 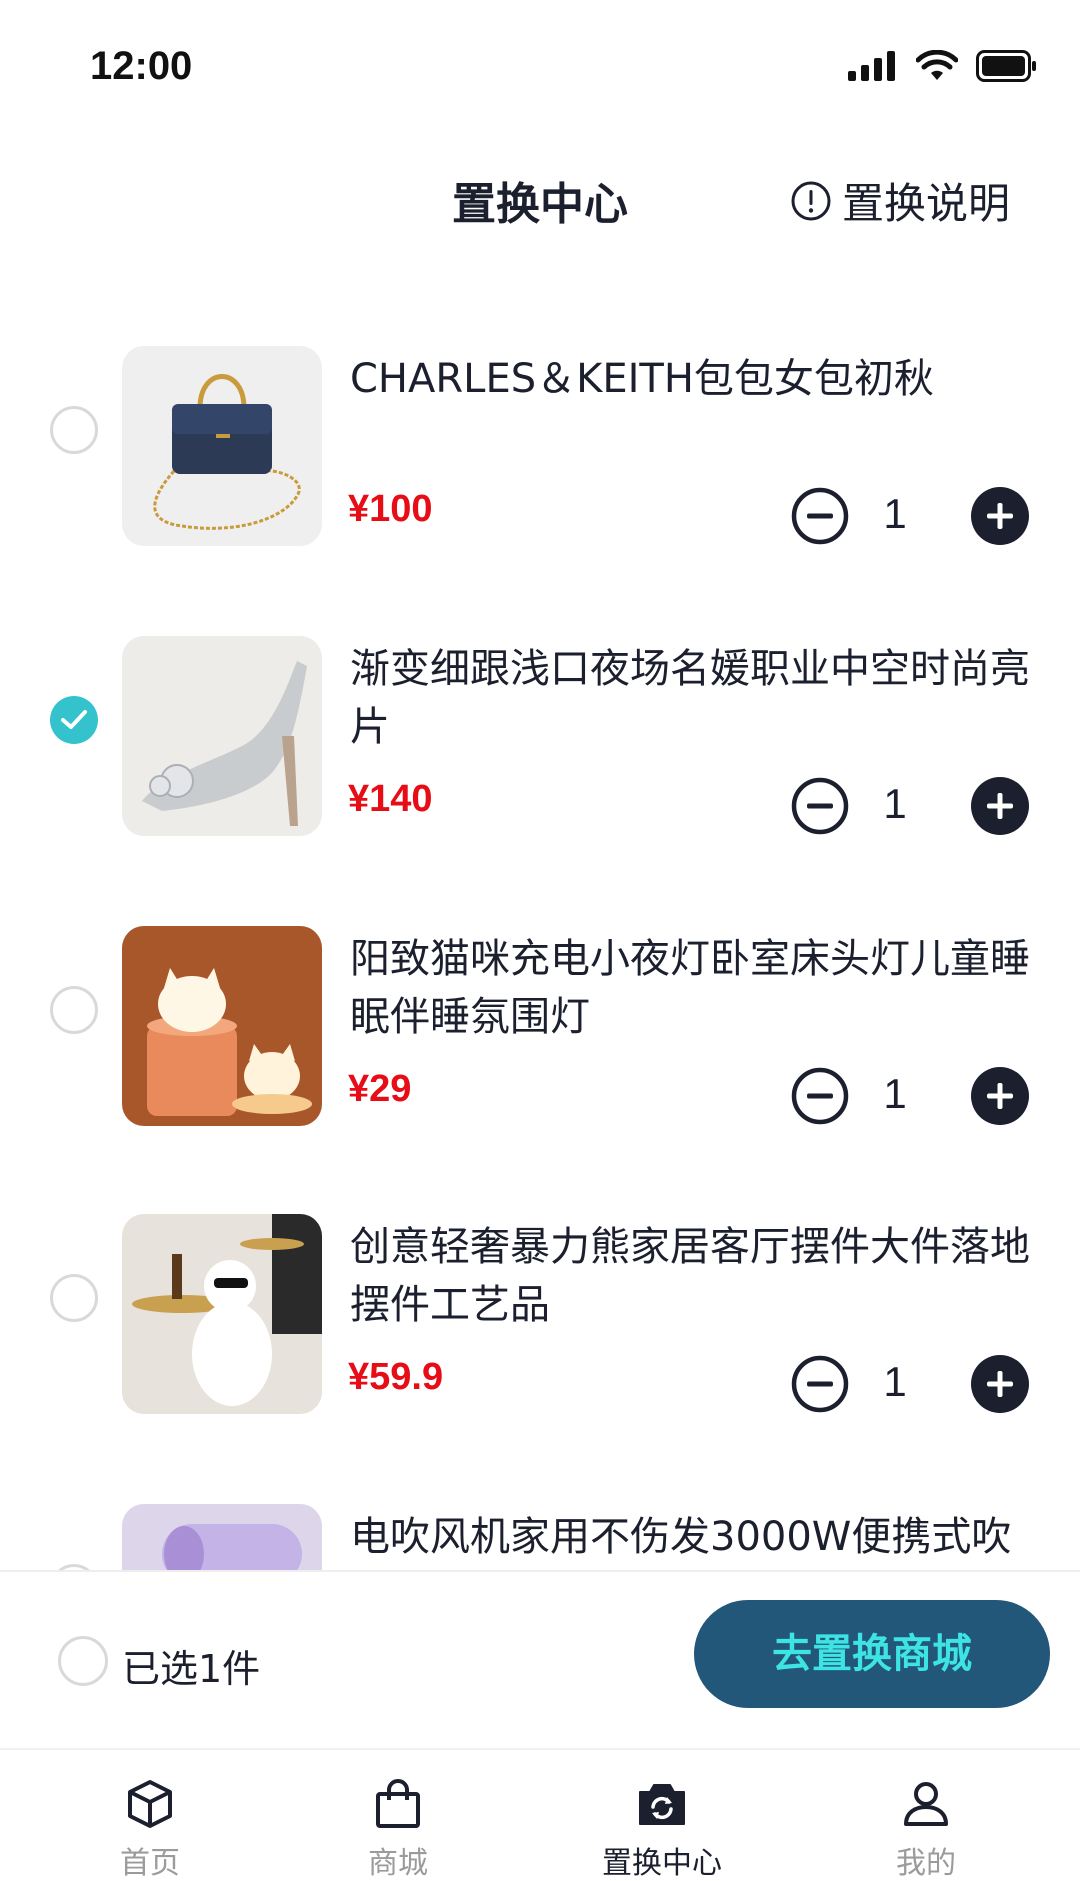 I want to click on list-item: 阳致猫咪充电小夜灯卧室床头灯儿童睡眠伴睡氛围灯 ¥29 1, so click(x=540, y=1020).